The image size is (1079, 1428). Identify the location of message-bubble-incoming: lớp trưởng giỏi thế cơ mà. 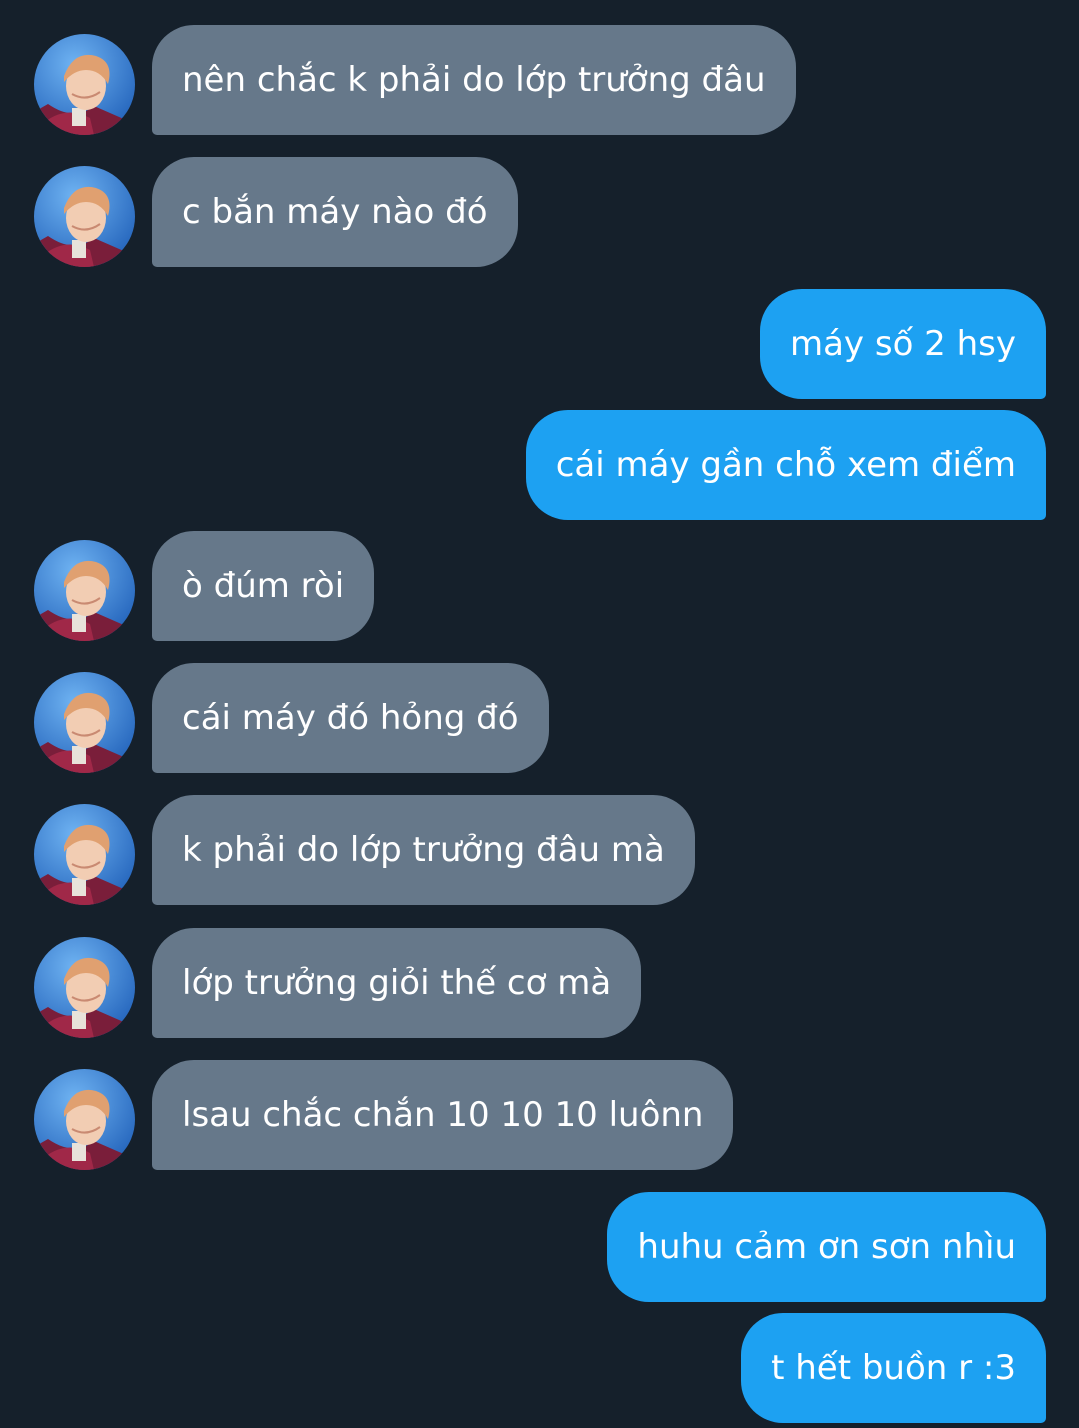
(397, 983).